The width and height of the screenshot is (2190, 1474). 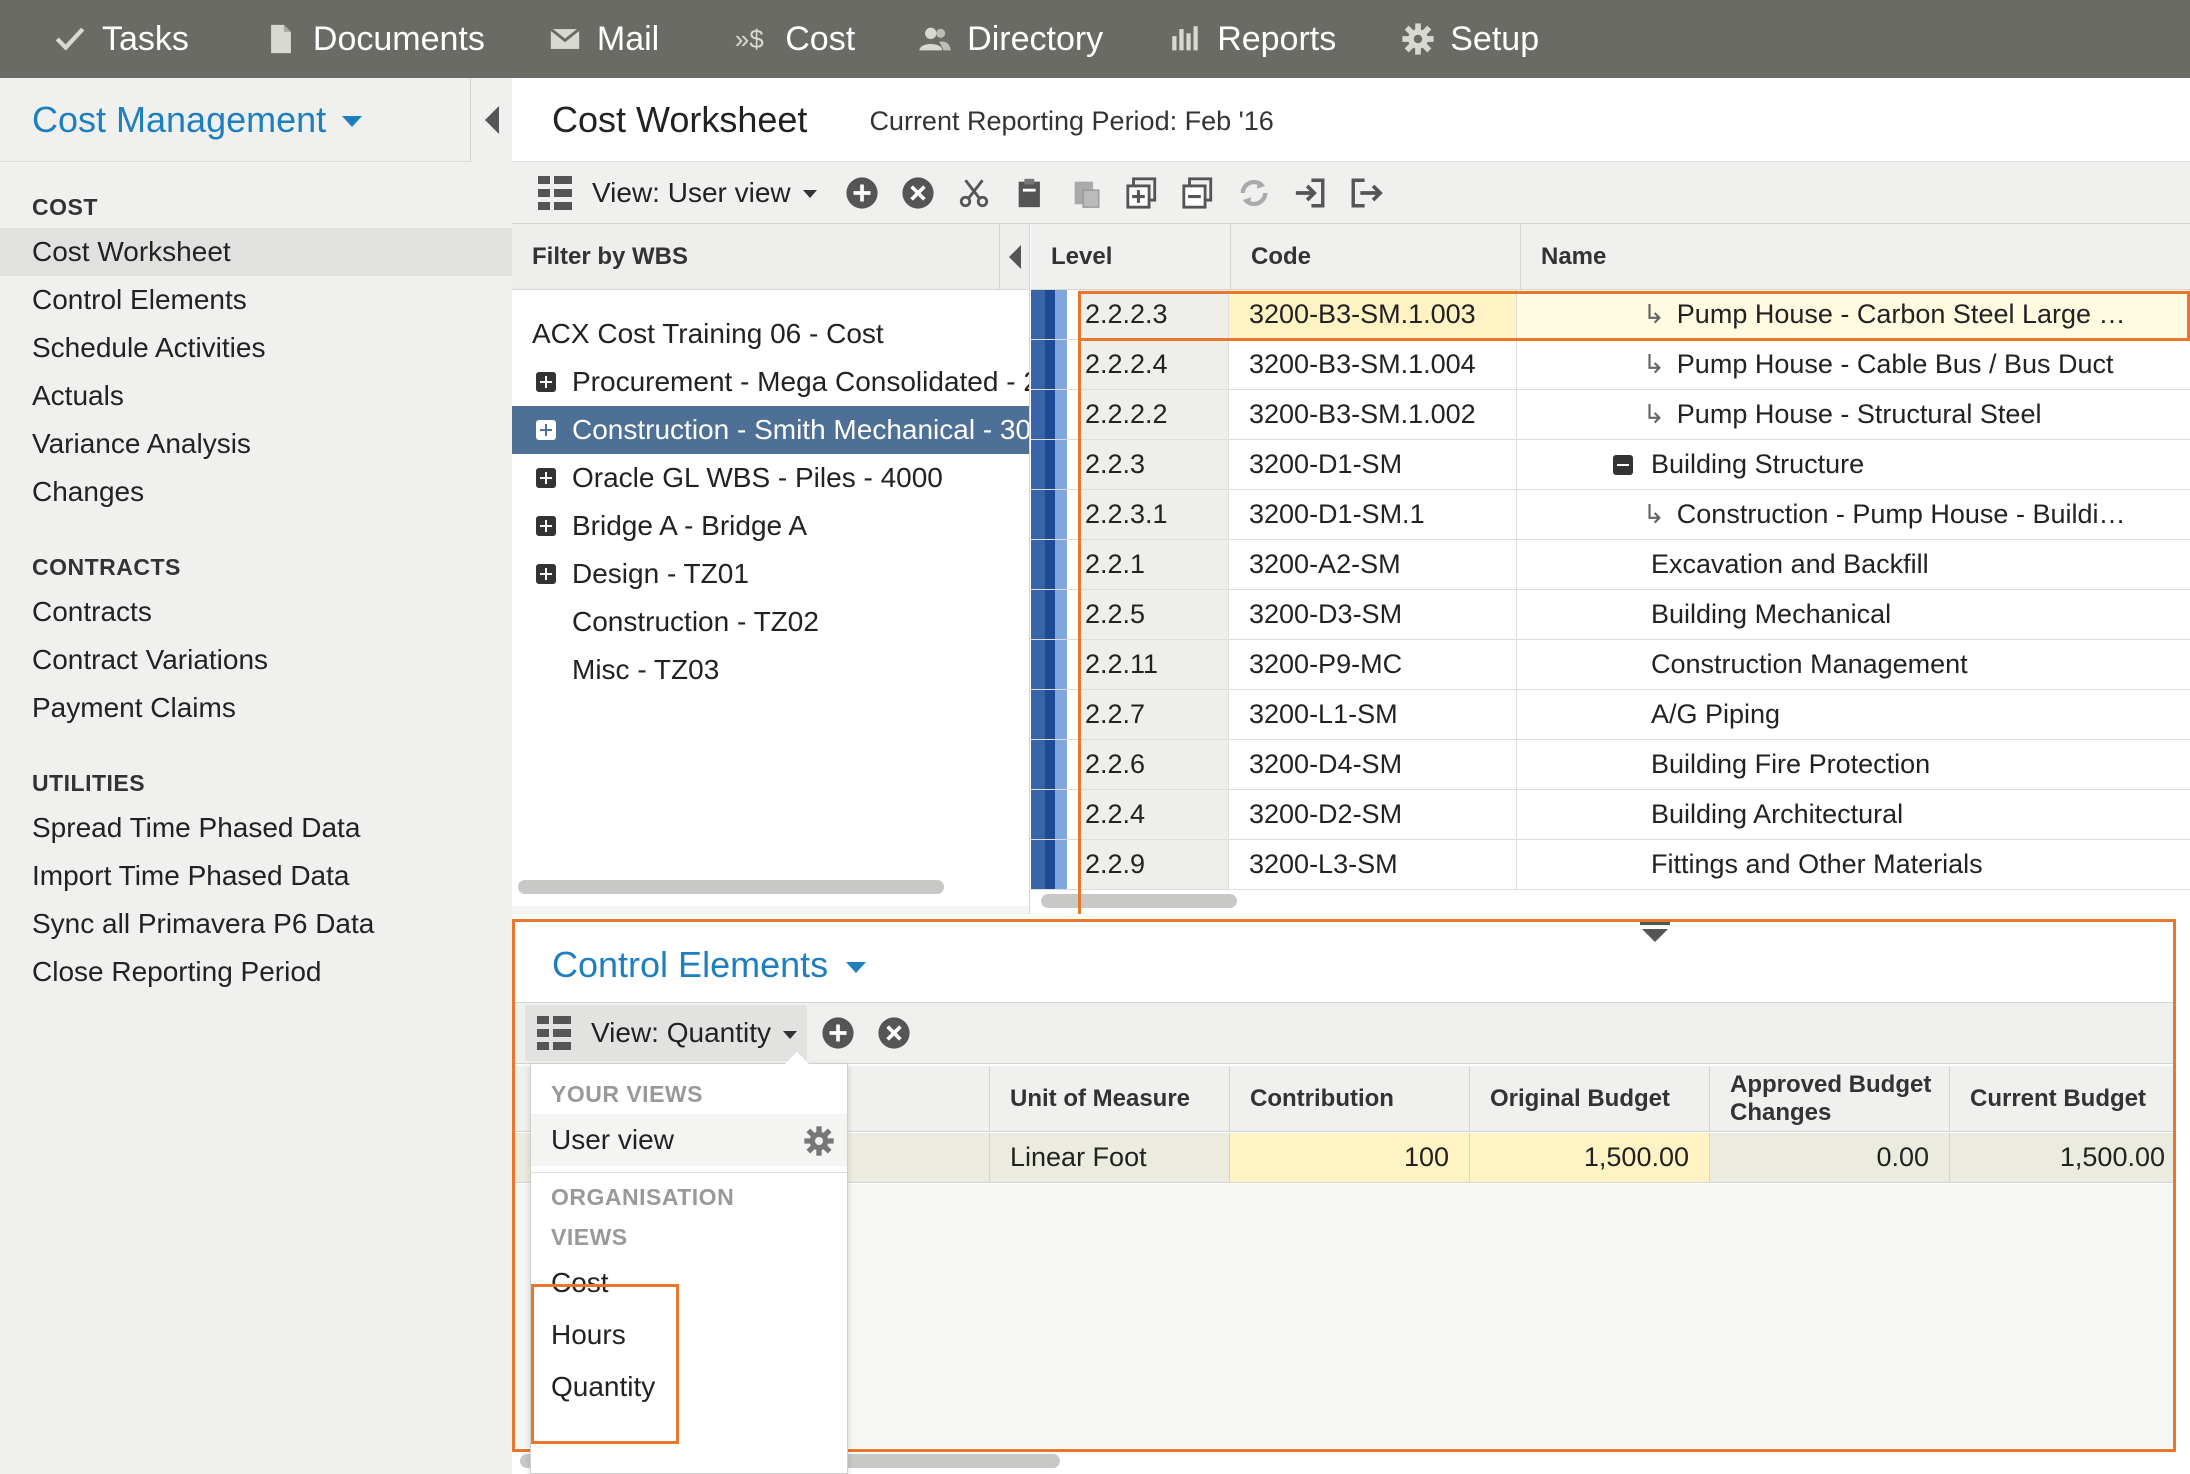 What do you see at coordinates (1655, 933) in the screenshot?
I see `panel-splitter-handle` at bounding box center [1655, 933].